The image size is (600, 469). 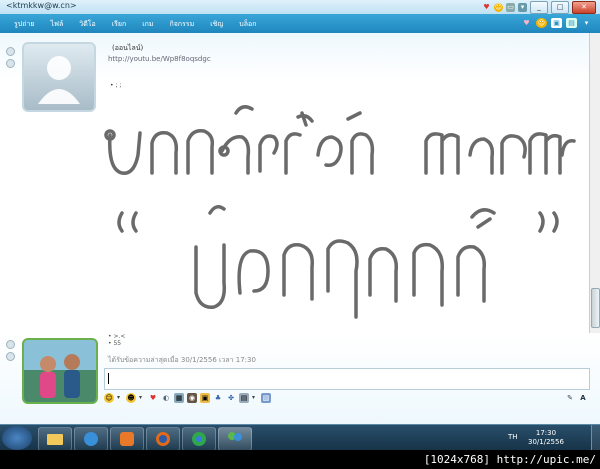 What do you see at coordinates (513, 437) in the screenshot?
I see `language-indicator: TH` at bounding box center [513, 437].